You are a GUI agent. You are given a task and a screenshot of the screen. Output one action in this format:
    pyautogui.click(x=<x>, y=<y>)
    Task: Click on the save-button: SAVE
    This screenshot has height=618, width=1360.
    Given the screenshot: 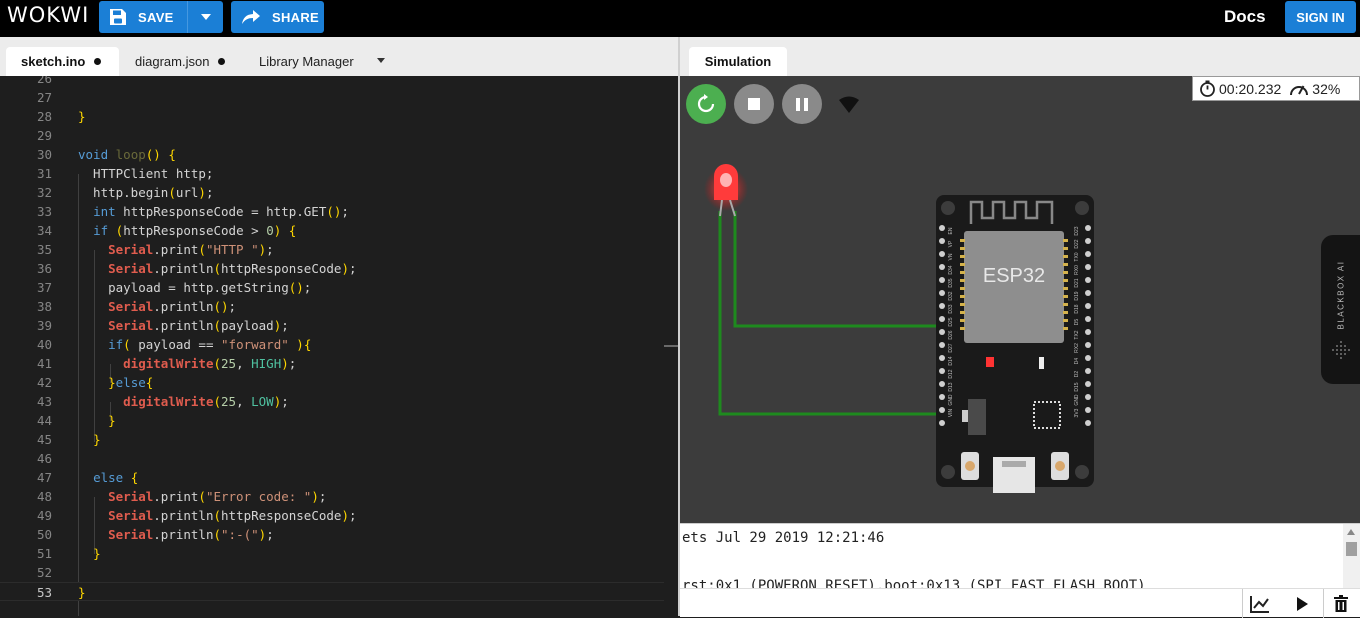 What is the action you would take?
    pyautogui.click(x=143, y=17)
    